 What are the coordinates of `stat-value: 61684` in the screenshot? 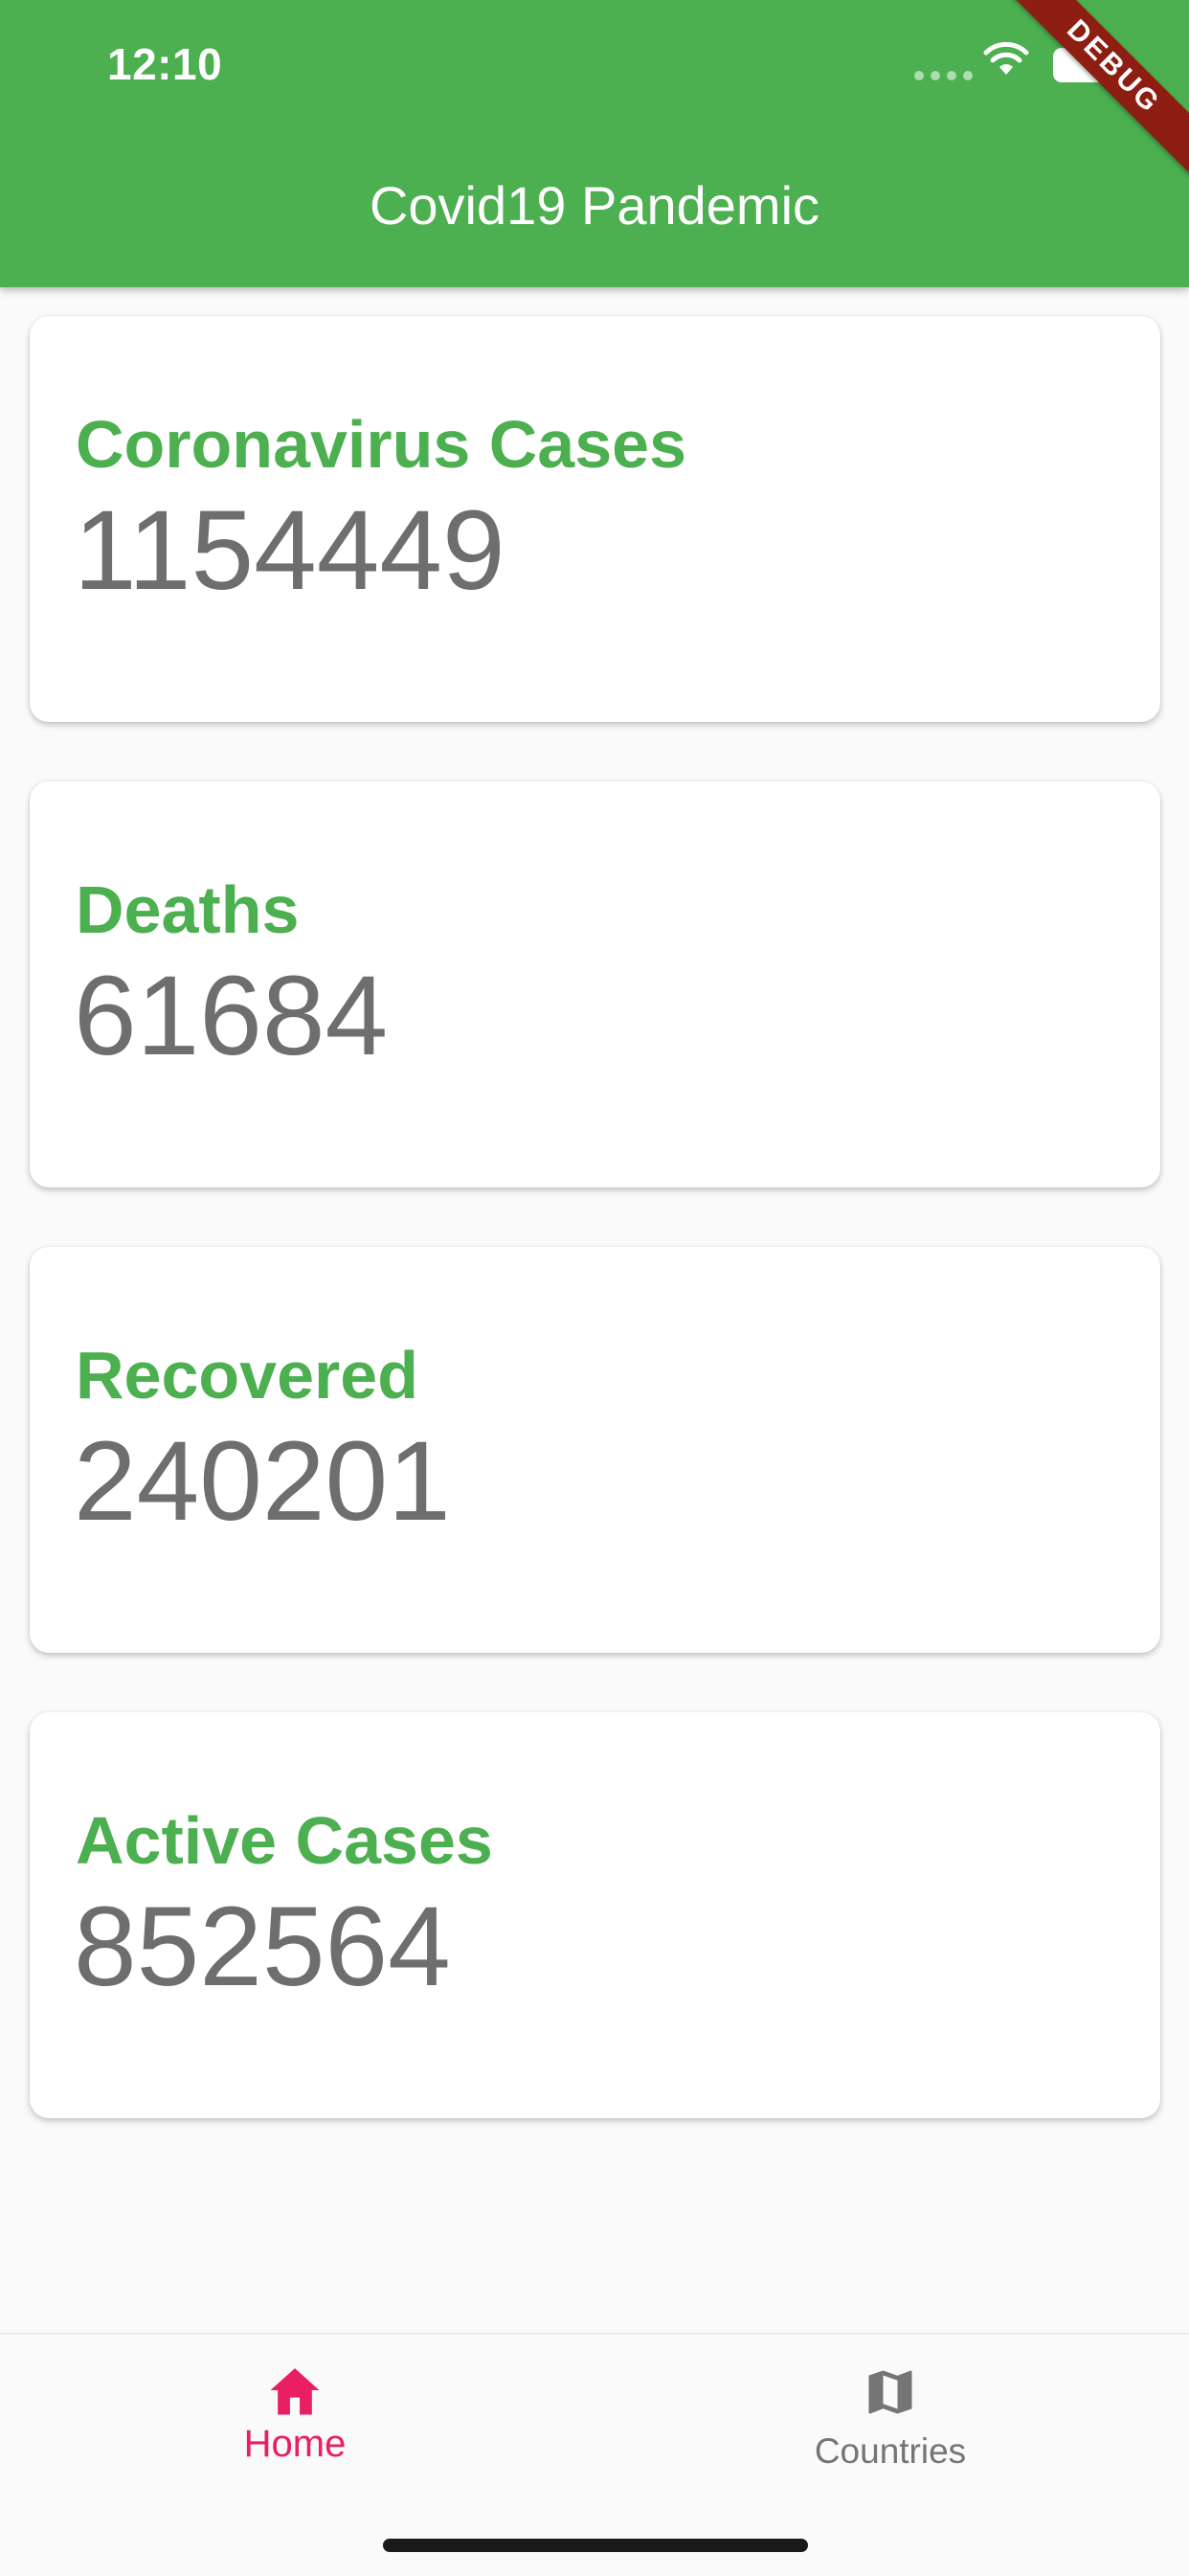 It's located at (231, 1016).